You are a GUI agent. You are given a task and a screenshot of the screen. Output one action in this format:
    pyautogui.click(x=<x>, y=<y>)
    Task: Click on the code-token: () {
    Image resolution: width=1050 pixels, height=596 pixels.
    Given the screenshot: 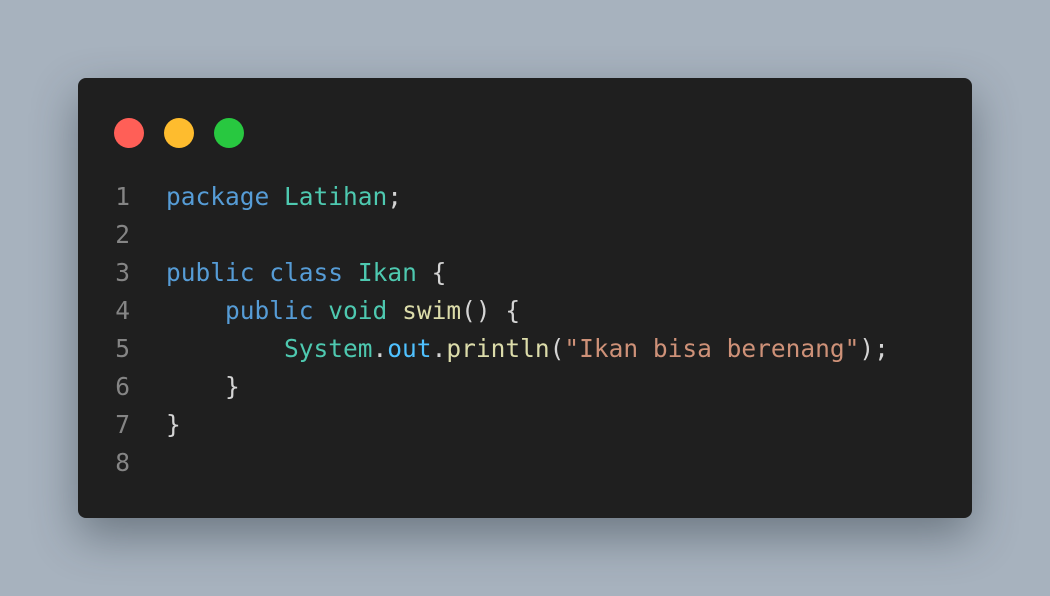 What is the action you would take?
    pyautogui.click(x=491, y=310)
    